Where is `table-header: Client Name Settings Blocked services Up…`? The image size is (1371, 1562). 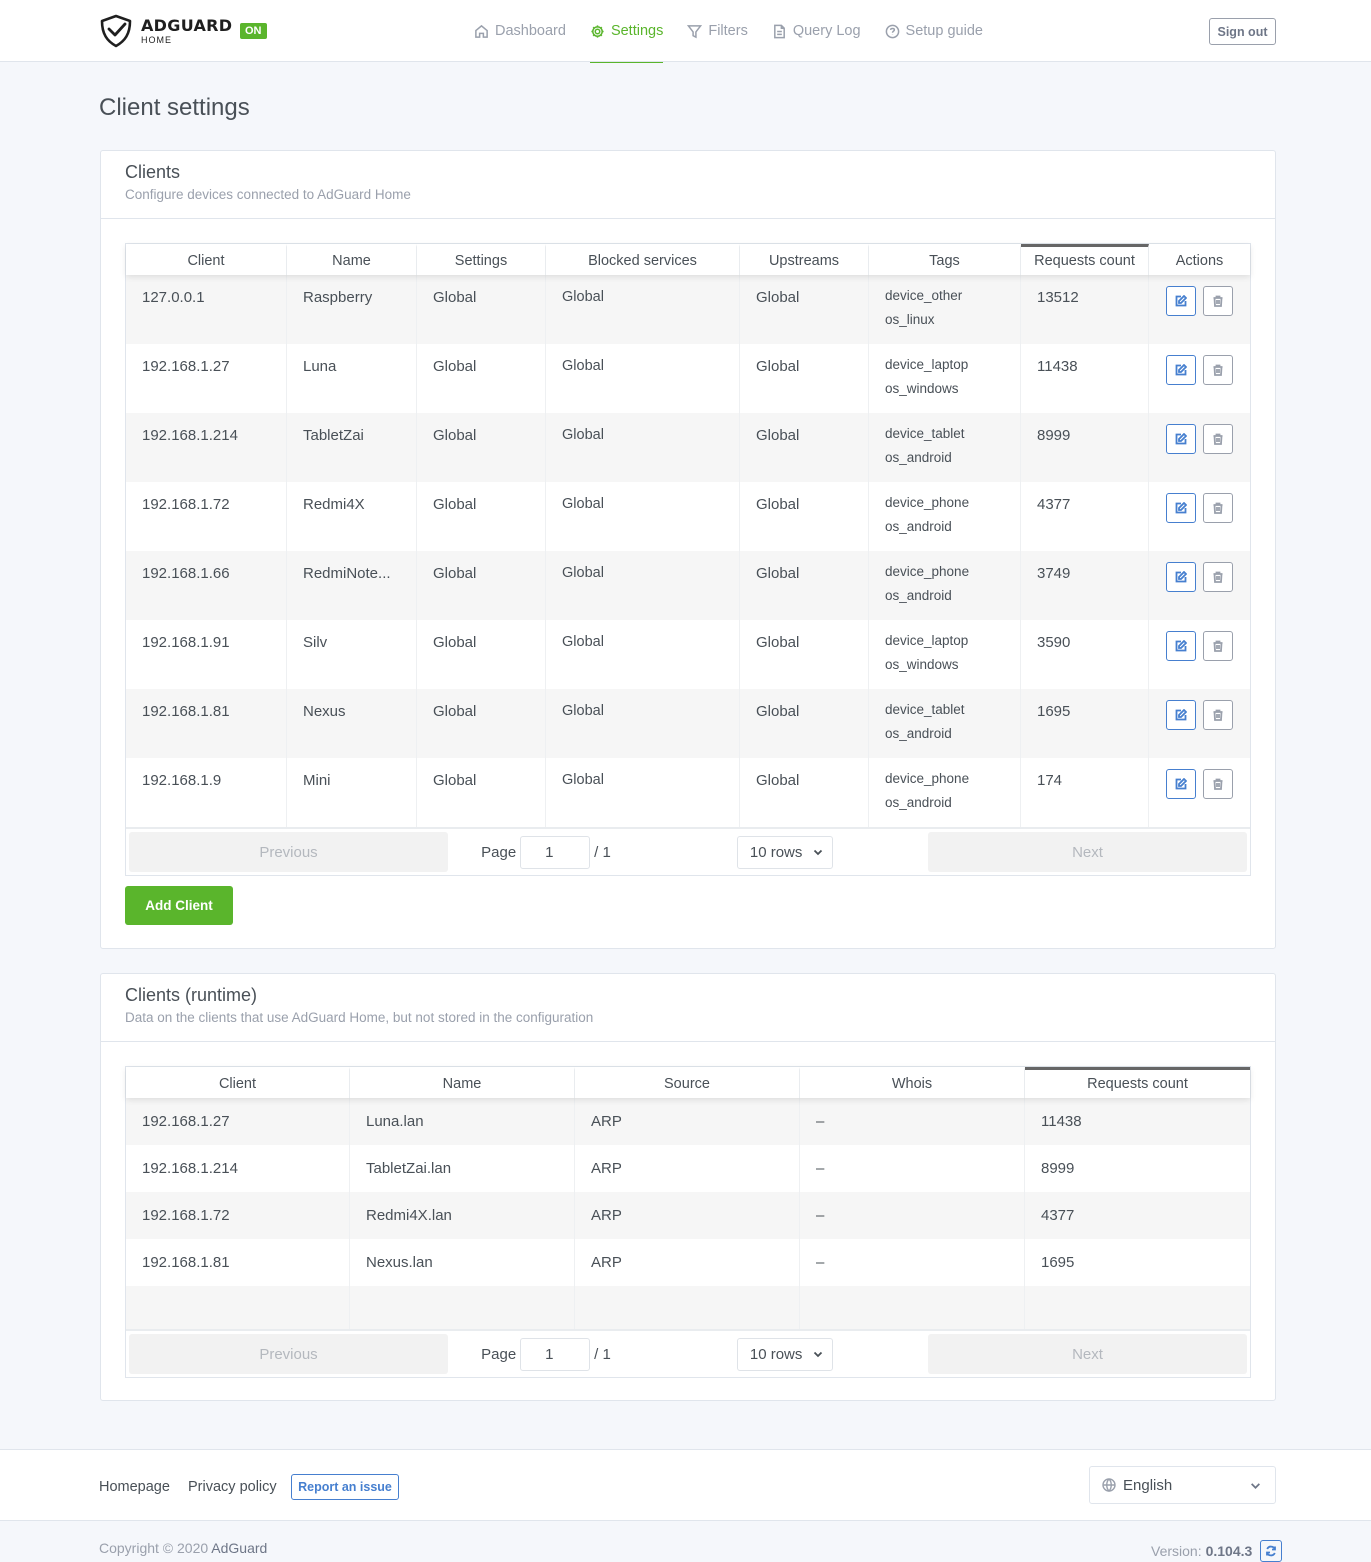
table-header: Client Name Settings Blocked services Up… is located at coordinates (688, 259).